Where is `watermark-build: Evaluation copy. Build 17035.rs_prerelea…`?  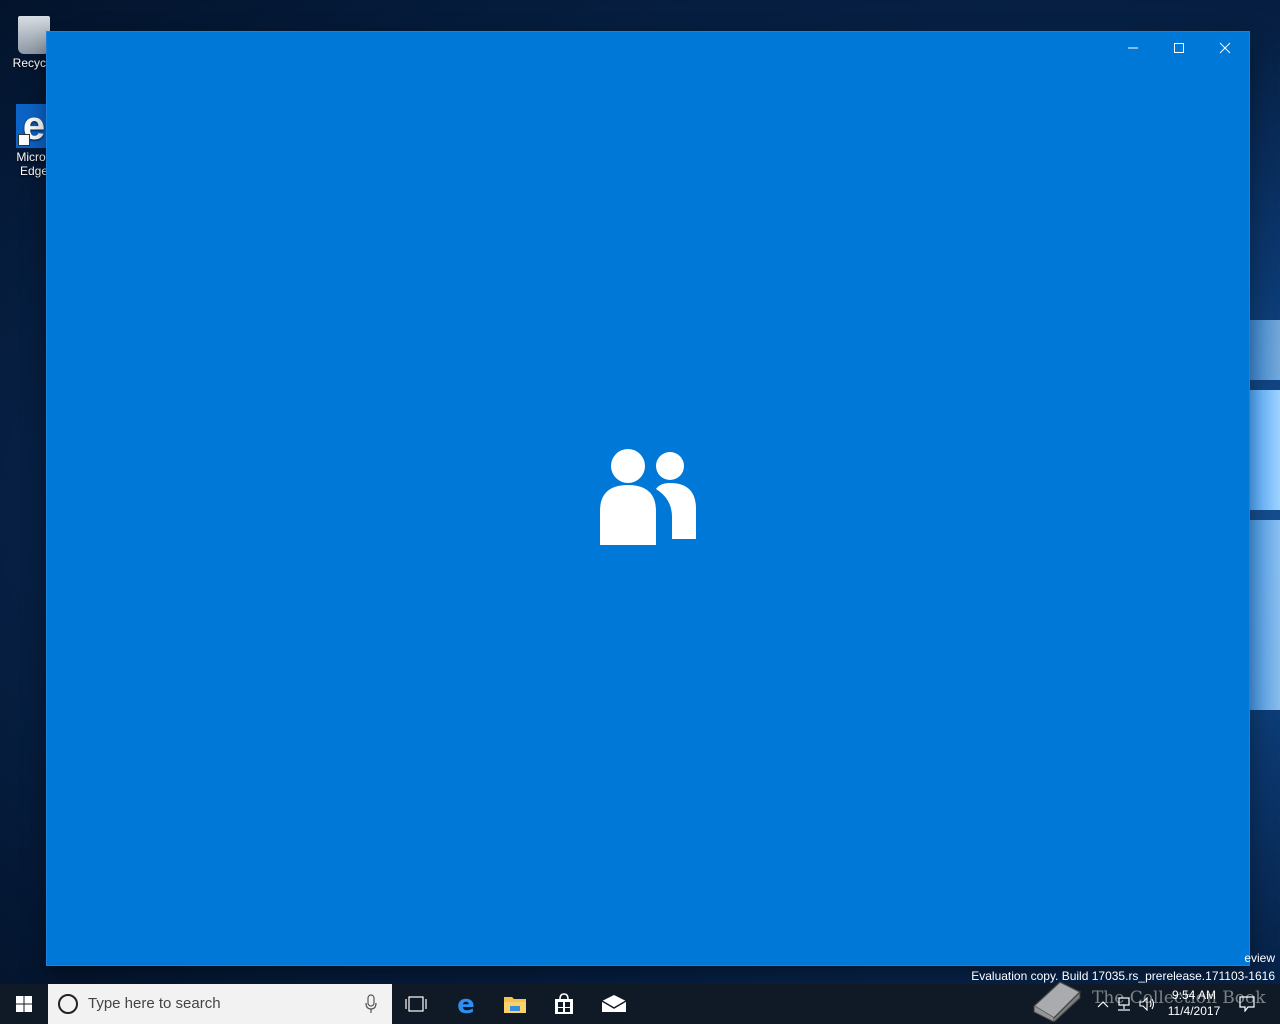 watermark-build: Evaluation copy. Build 17035.rs_prerelea… is located at coordinates (1123, 976).